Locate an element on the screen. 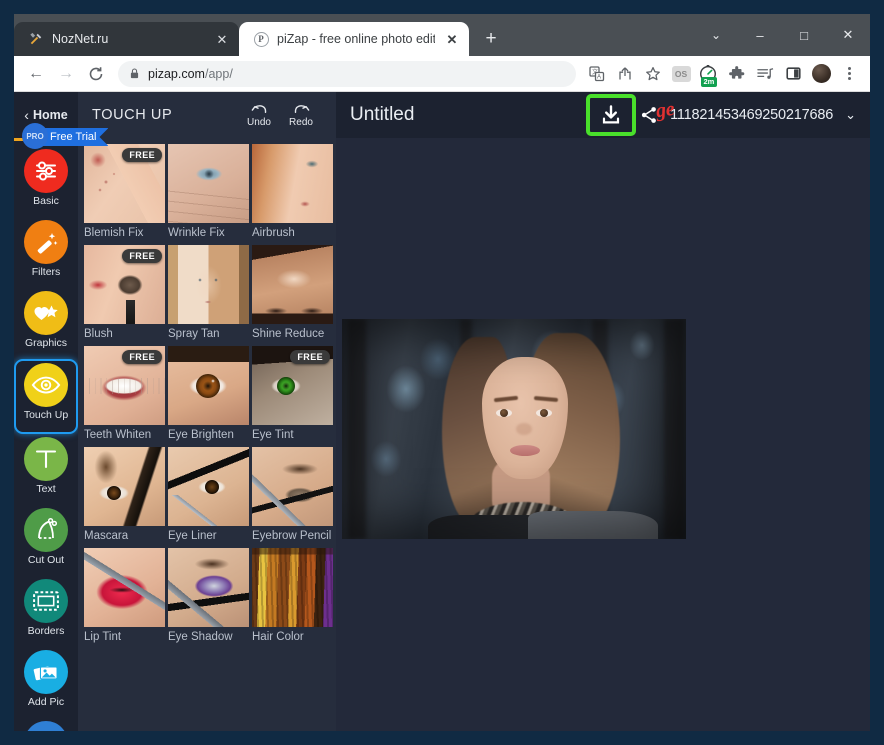 Image resolution: width=884 pixels, height=745 pixels. sidebar-item-borders: Borders is located at coordinates (46, 611).